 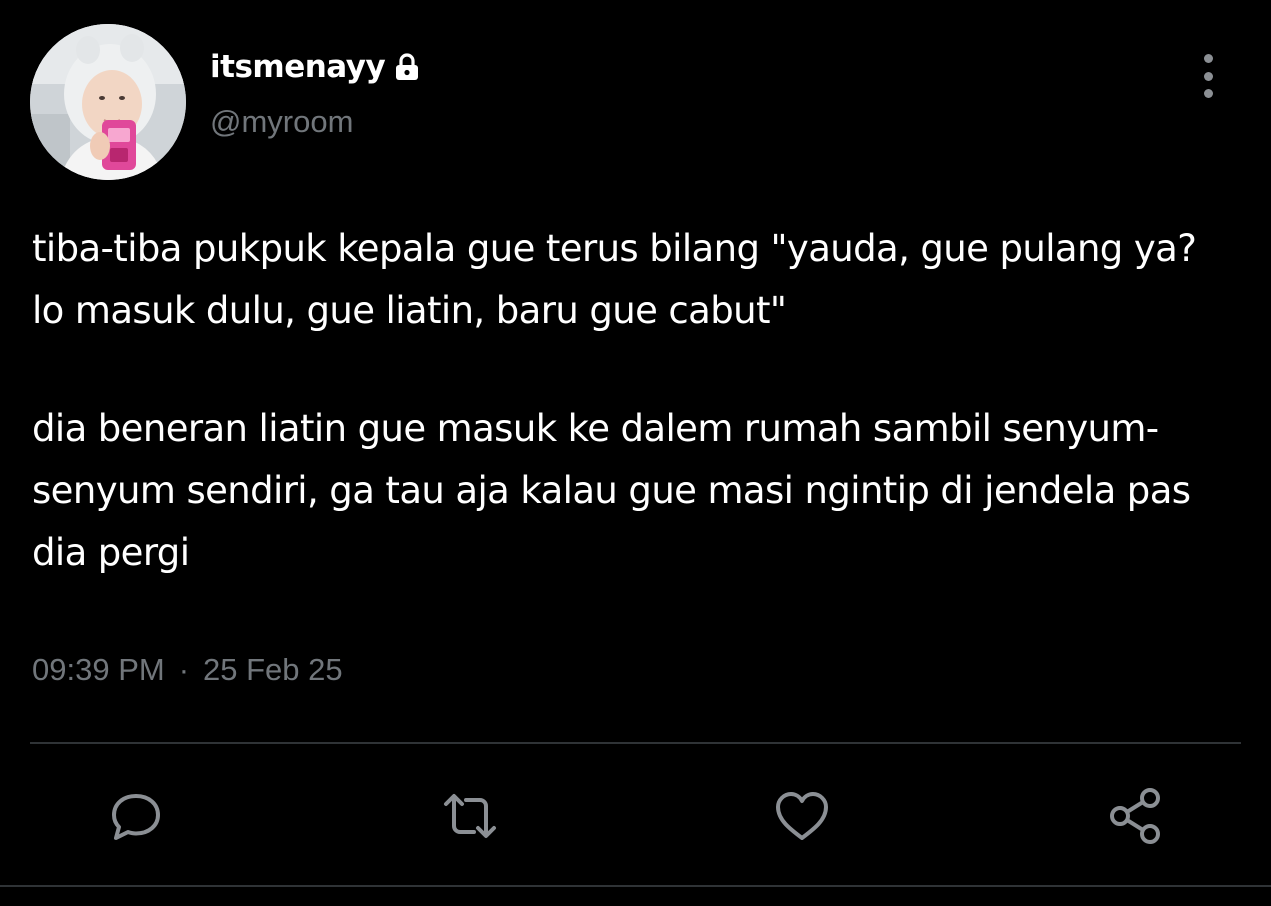 I want to click on reply-icon, so click(x=136, y=817).